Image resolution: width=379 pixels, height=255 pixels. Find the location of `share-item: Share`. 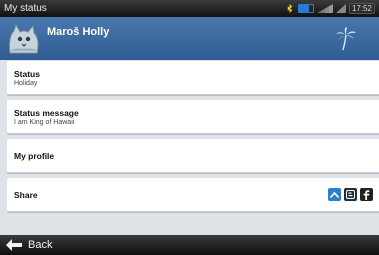

share-item: Share is located at coordinates (193, 195).